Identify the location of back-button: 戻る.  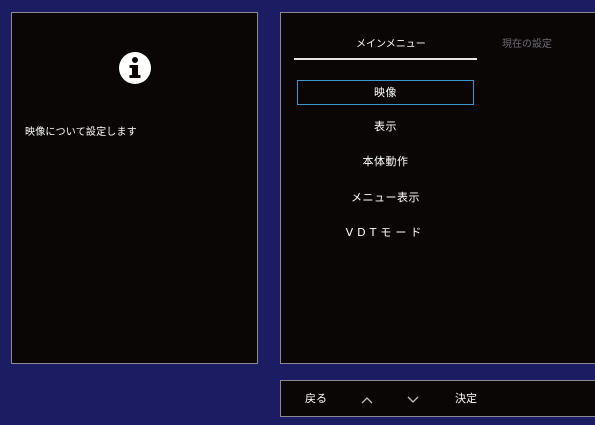
(316, 399).